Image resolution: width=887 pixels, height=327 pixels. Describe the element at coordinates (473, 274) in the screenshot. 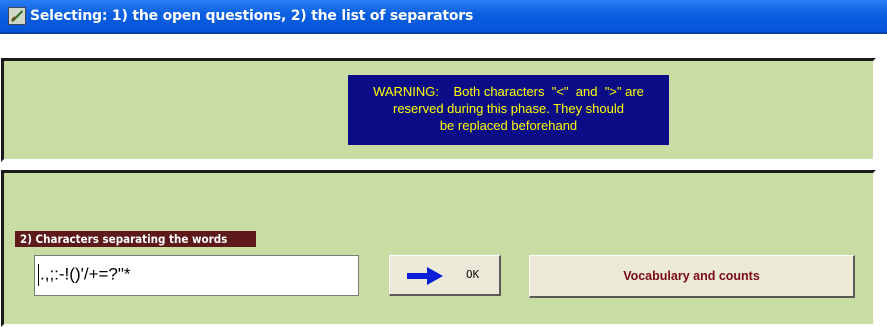

I see `ok-label: OK` at that location.